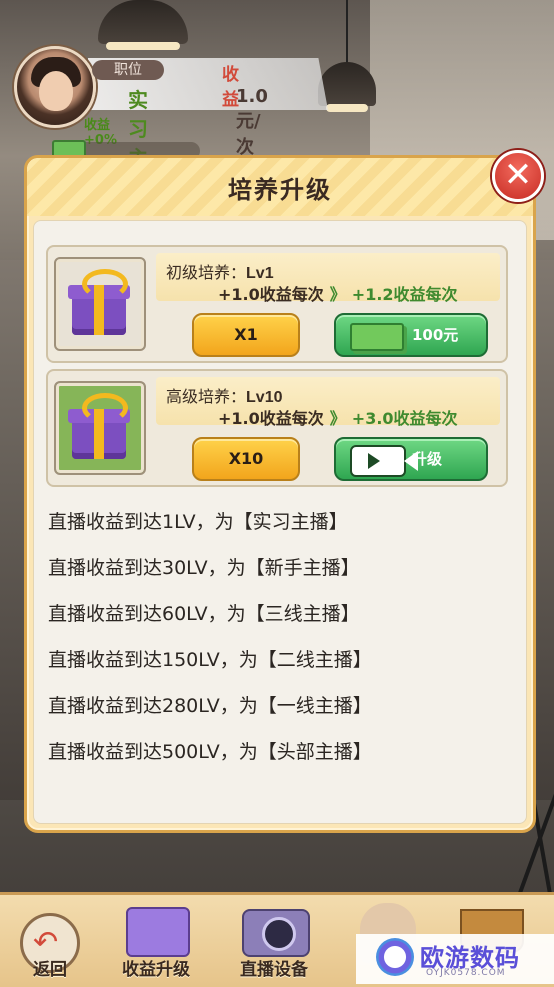 This screenshot has height=987, width=554. Describe the element at coordinates (204, 568) in the screenshot. I see `level-item: 直播收益到达30LV，为【新手主播】` at that location.